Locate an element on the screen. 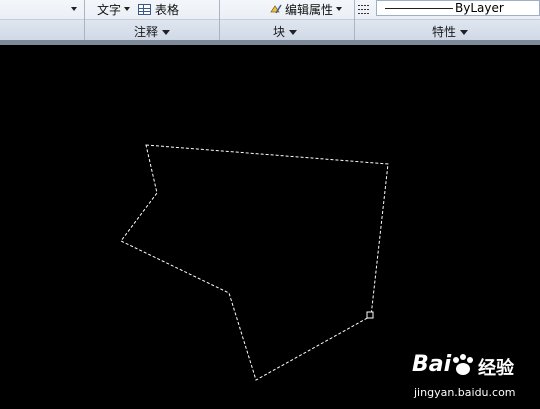 This screenshot has height=409, width=540. panel-block-label: 块 is located at coordinates (279, 32).